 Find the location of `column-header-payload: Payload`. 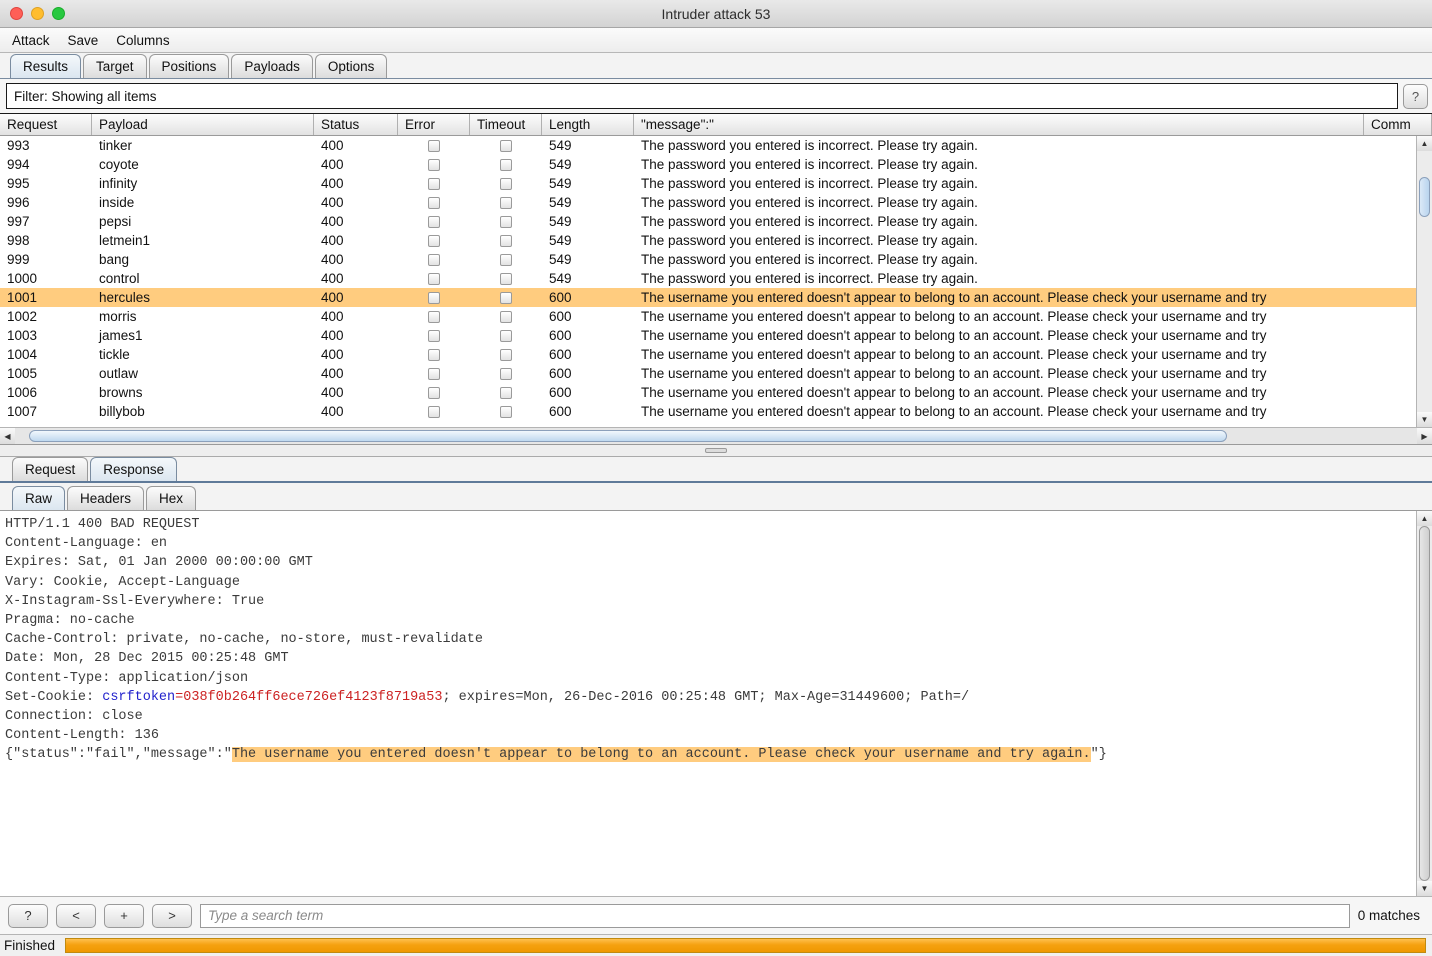

column-header-payload: Payload is located at coordinates (203, 124).